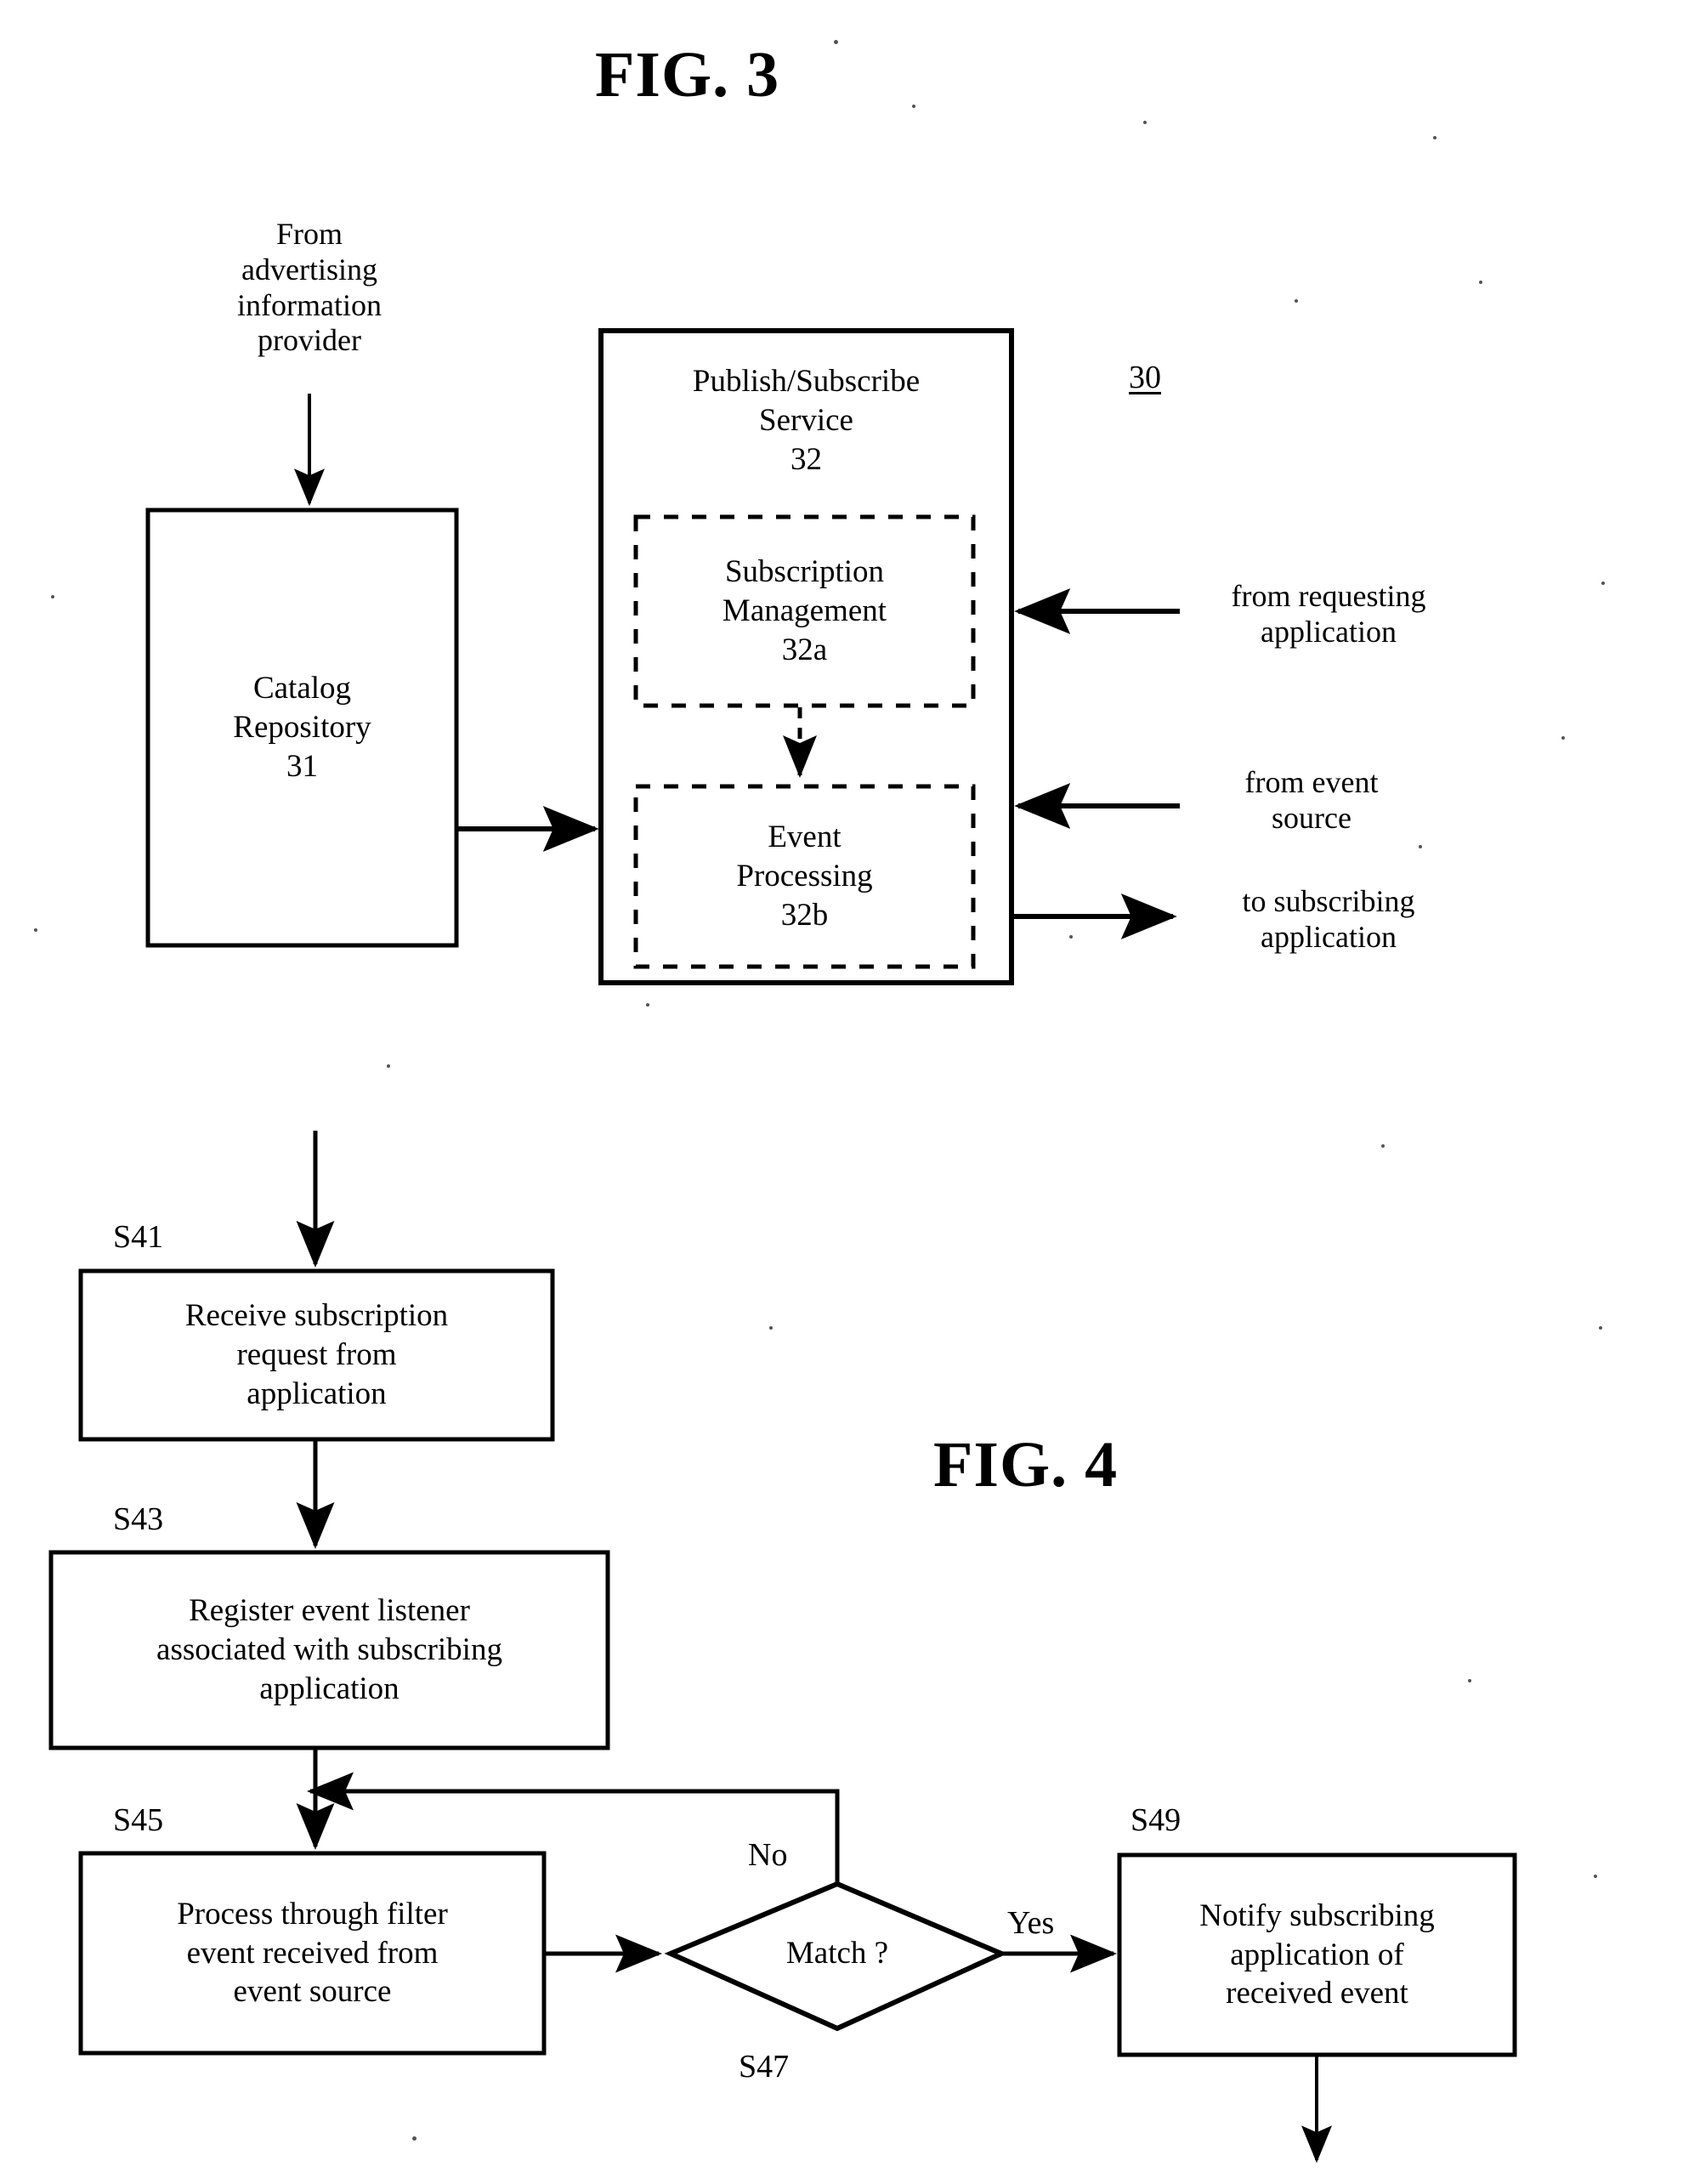  I want to click on catalog-repository-label: Catalog Repository 31, so click(302, 728).